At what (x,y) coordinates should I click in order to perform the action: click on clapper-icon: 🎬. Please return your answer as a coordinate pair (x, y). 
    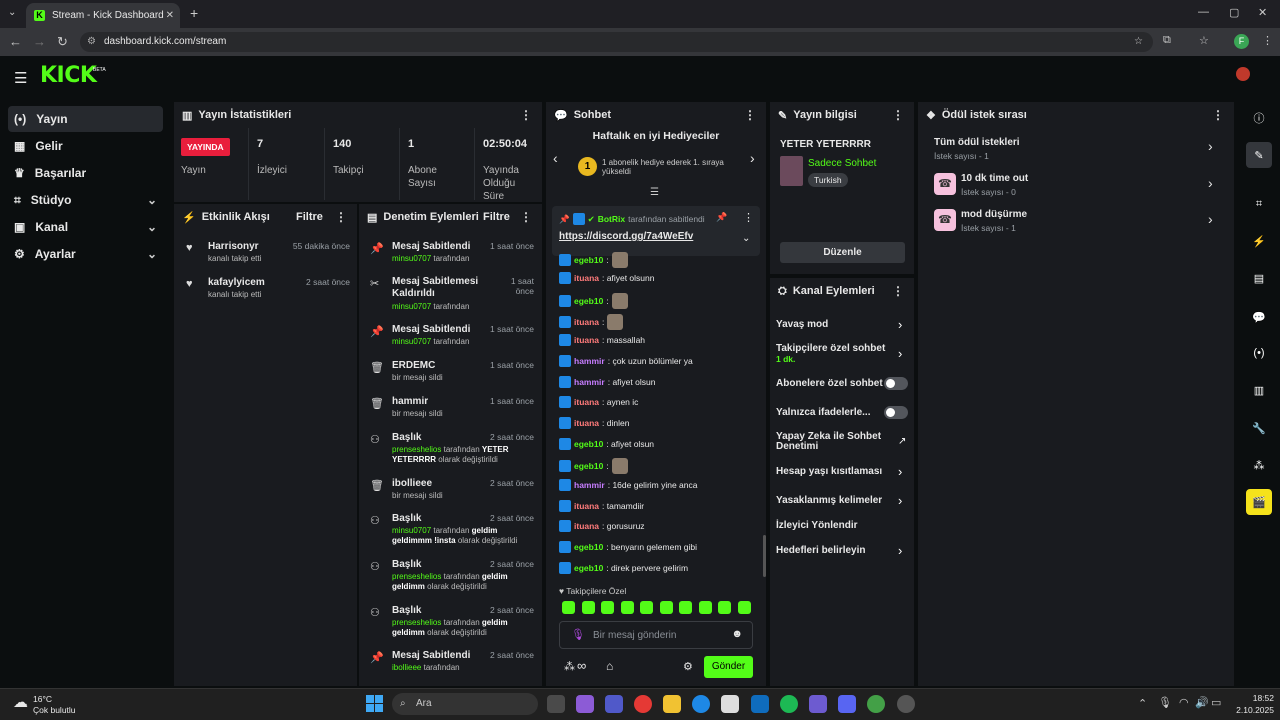
    Looking at the image, I should click on (1259, 502).